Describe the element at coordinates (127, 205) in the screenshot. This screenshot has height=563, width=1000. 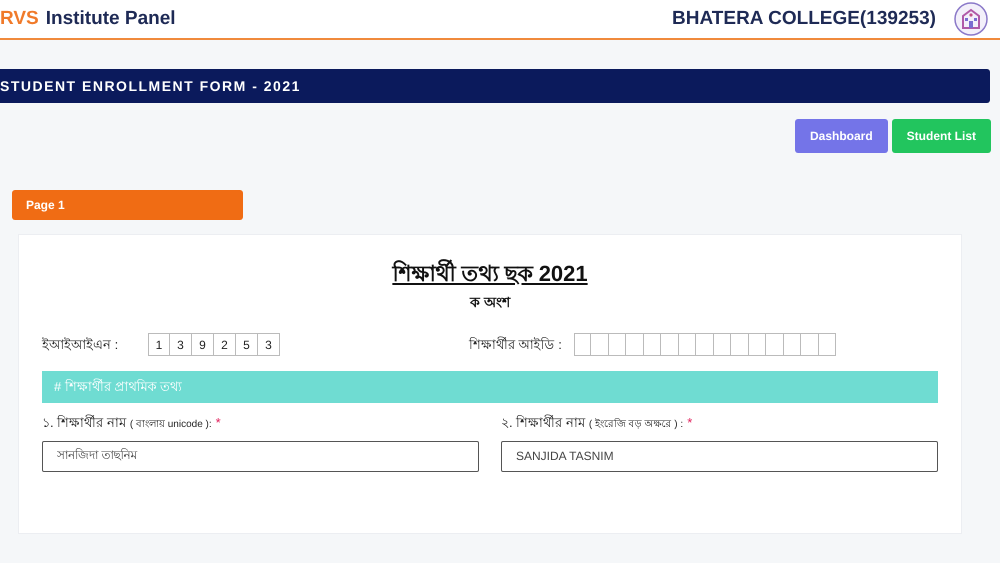
I see `page-tab: Page 1` at that location.